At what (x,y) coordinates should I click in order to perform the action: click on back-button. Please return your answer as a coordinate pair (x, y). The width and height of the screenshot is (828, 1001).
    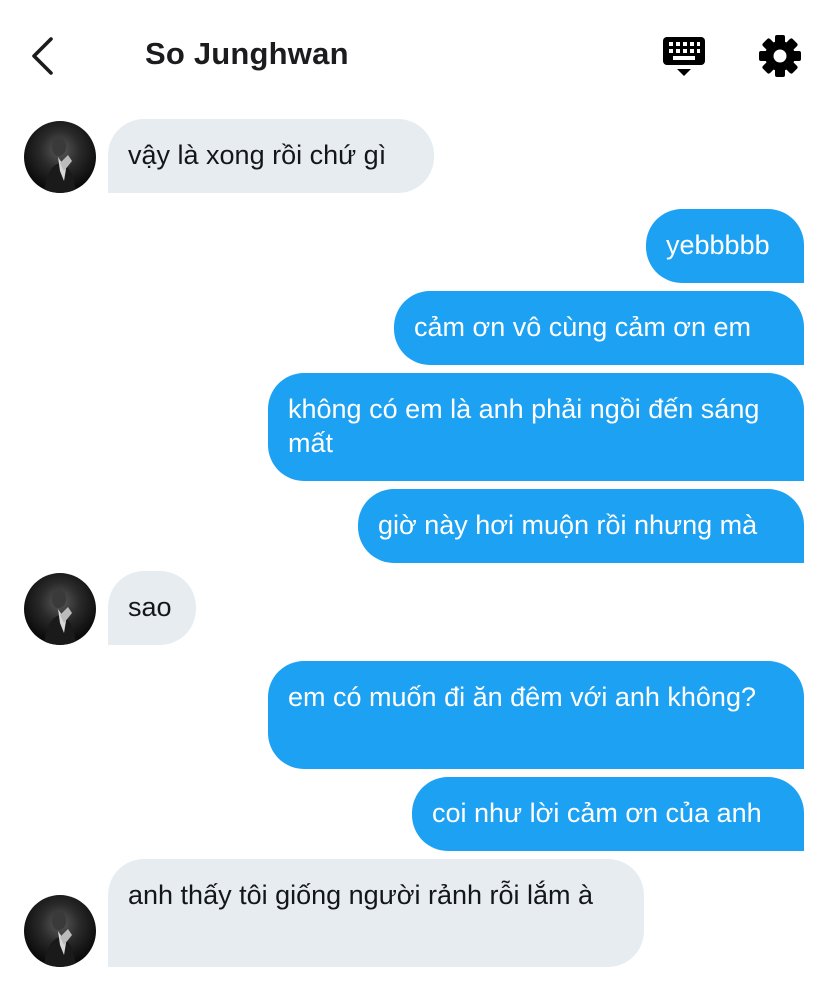
    Looking at the image, I should click on (44, 56).